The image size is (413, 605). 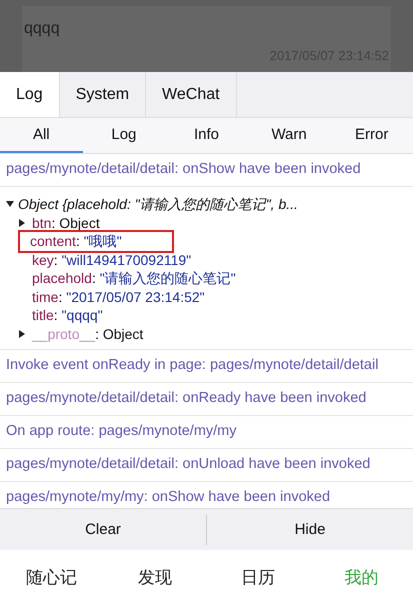 I want to click on log-message: On app route: pages/mynote/my/my, so click(x=122, y=431).